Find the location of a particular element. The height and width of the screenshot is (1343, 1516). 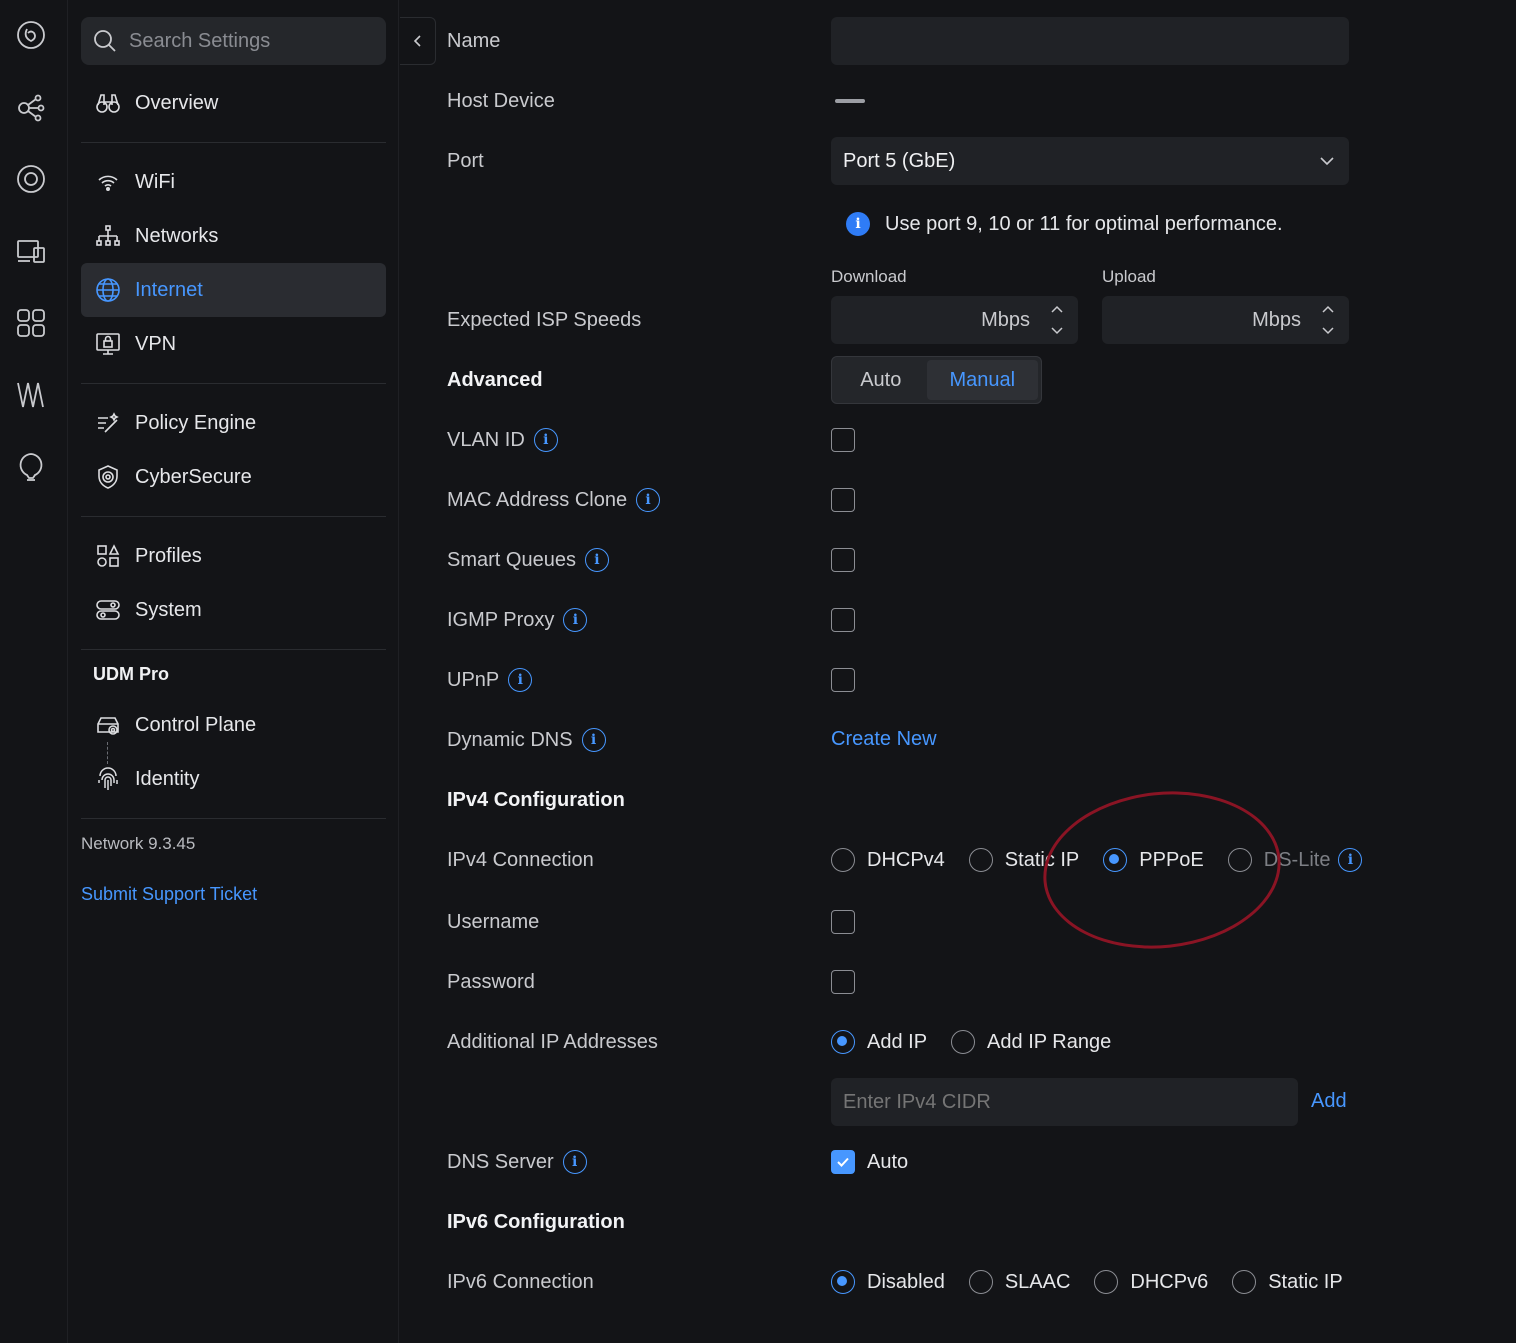

unifi-logo-icon is located at coordinates (31, 35).